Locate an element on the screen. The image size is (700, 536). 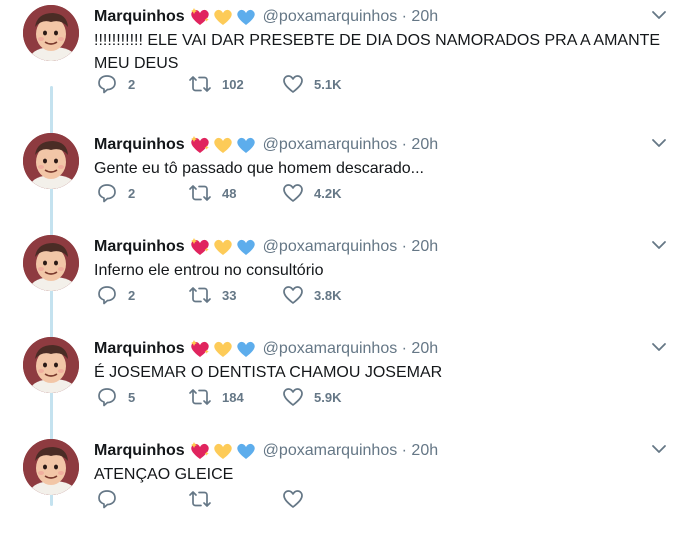
retweet-button: 102 is located at coordinates (216, 84).